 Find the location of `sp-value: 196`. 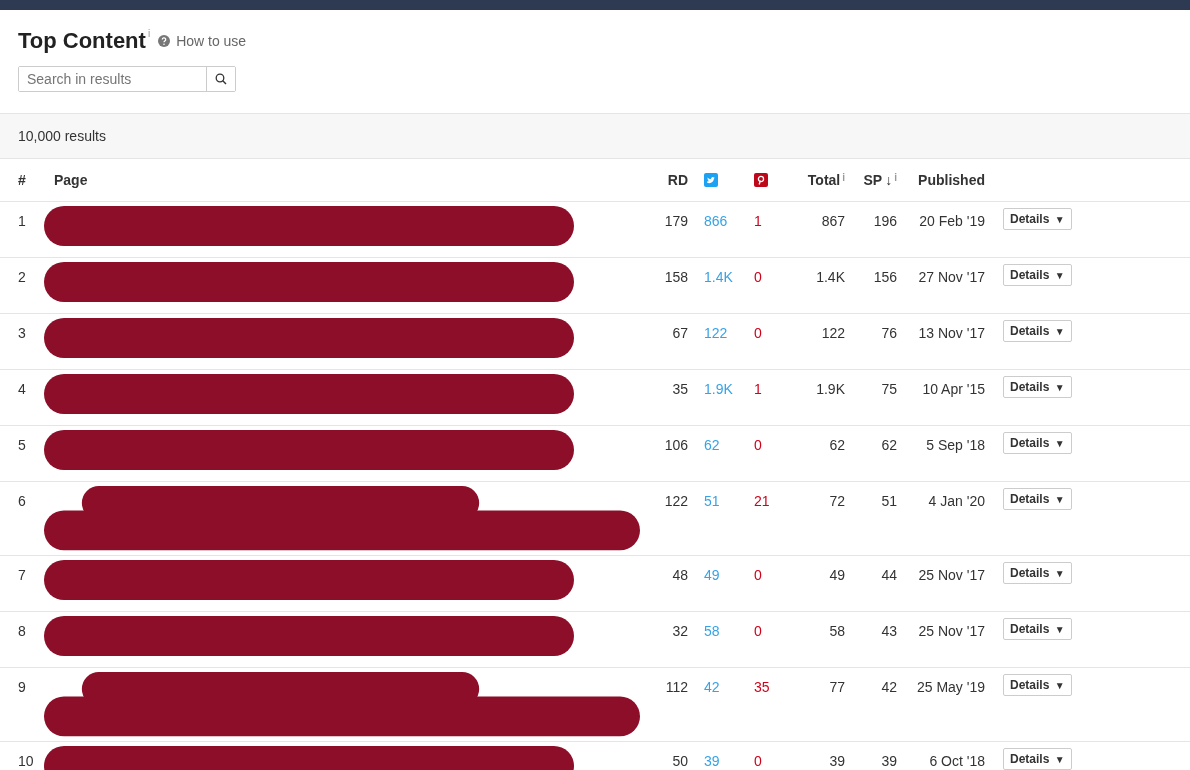

sp-value: 196 is located at coordinates (885, 221).